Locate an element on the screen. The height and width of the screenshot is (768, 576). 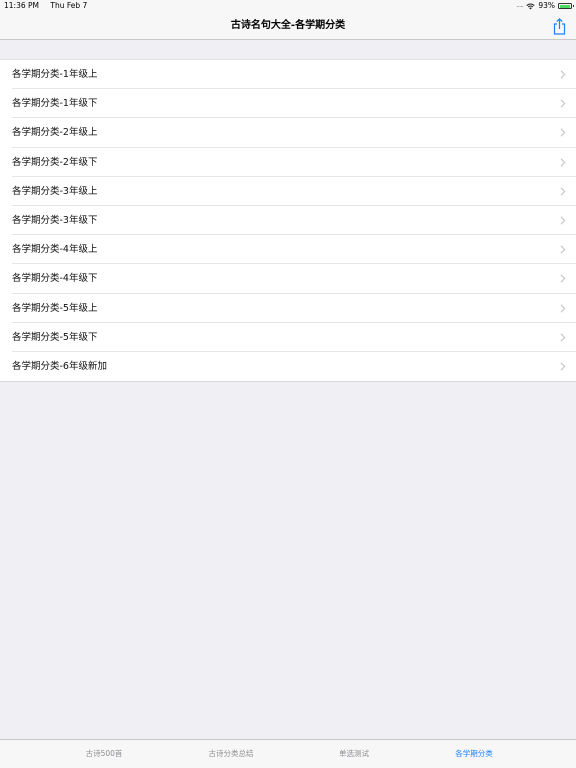
list-item-label: 各学期分类-3年级下 is located at coordinates (55, 220).